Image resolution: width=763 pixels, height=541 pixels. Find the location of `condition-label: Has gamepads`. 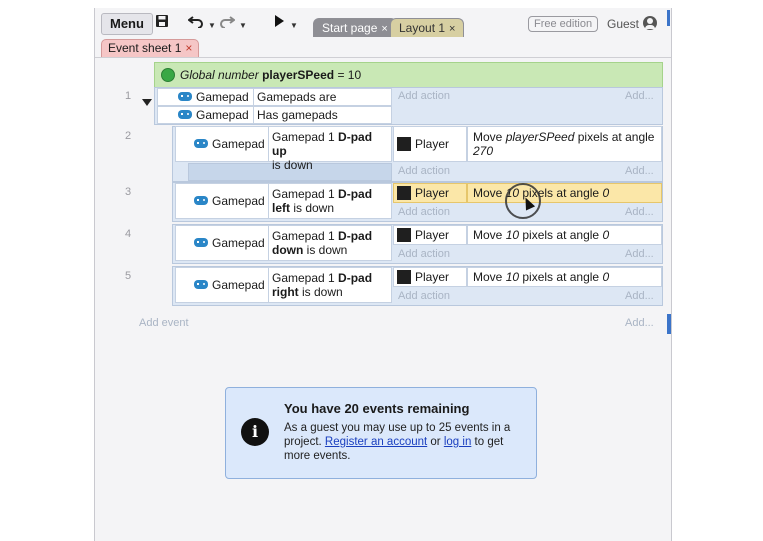

condition-label: Has gamepads is located at coordinates (297, 115).